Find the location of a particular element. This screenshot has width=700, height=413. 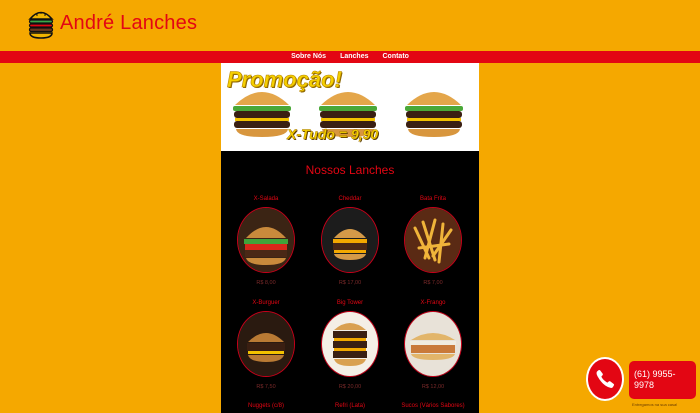

product-name: Bata Frita is located at coordinates (432, 199).